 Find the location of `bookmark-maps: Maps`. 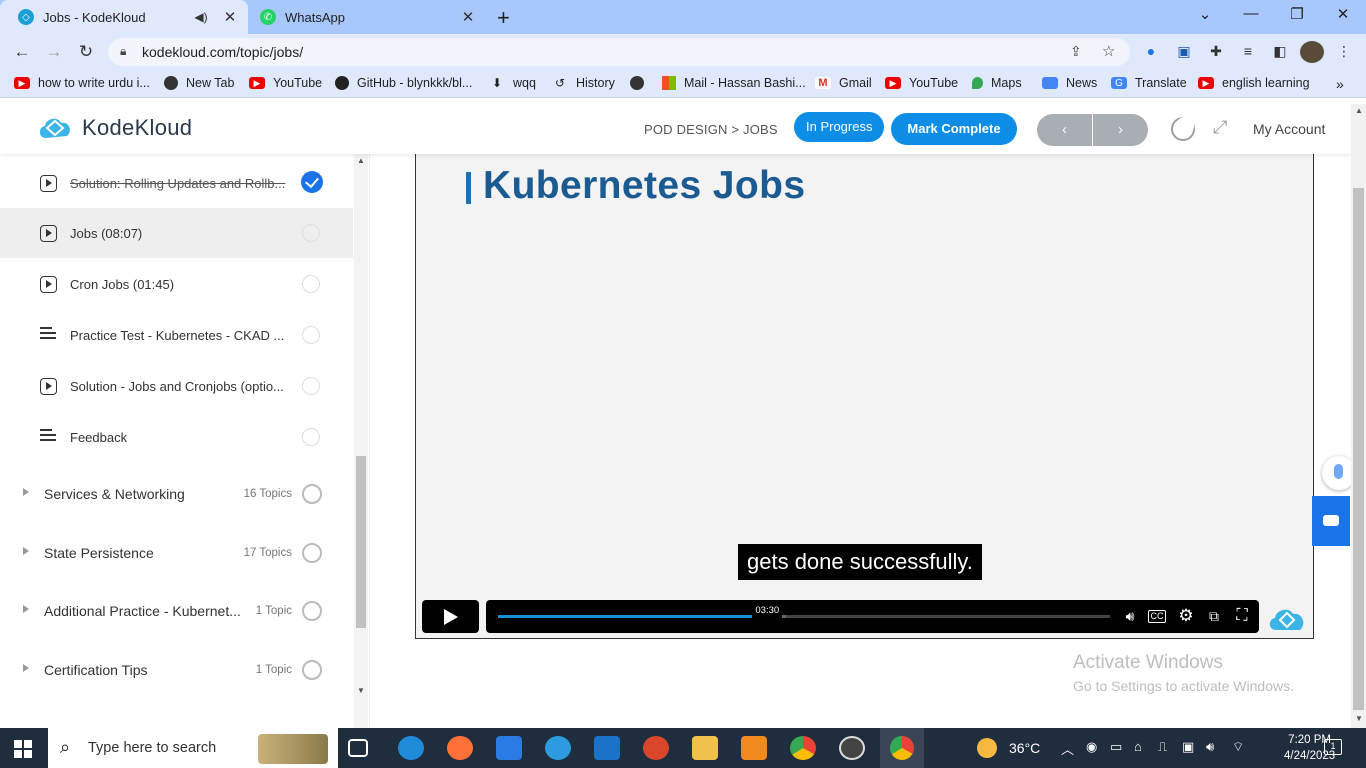

bookmark-maps: Maps is located at coordinates (997, 83).